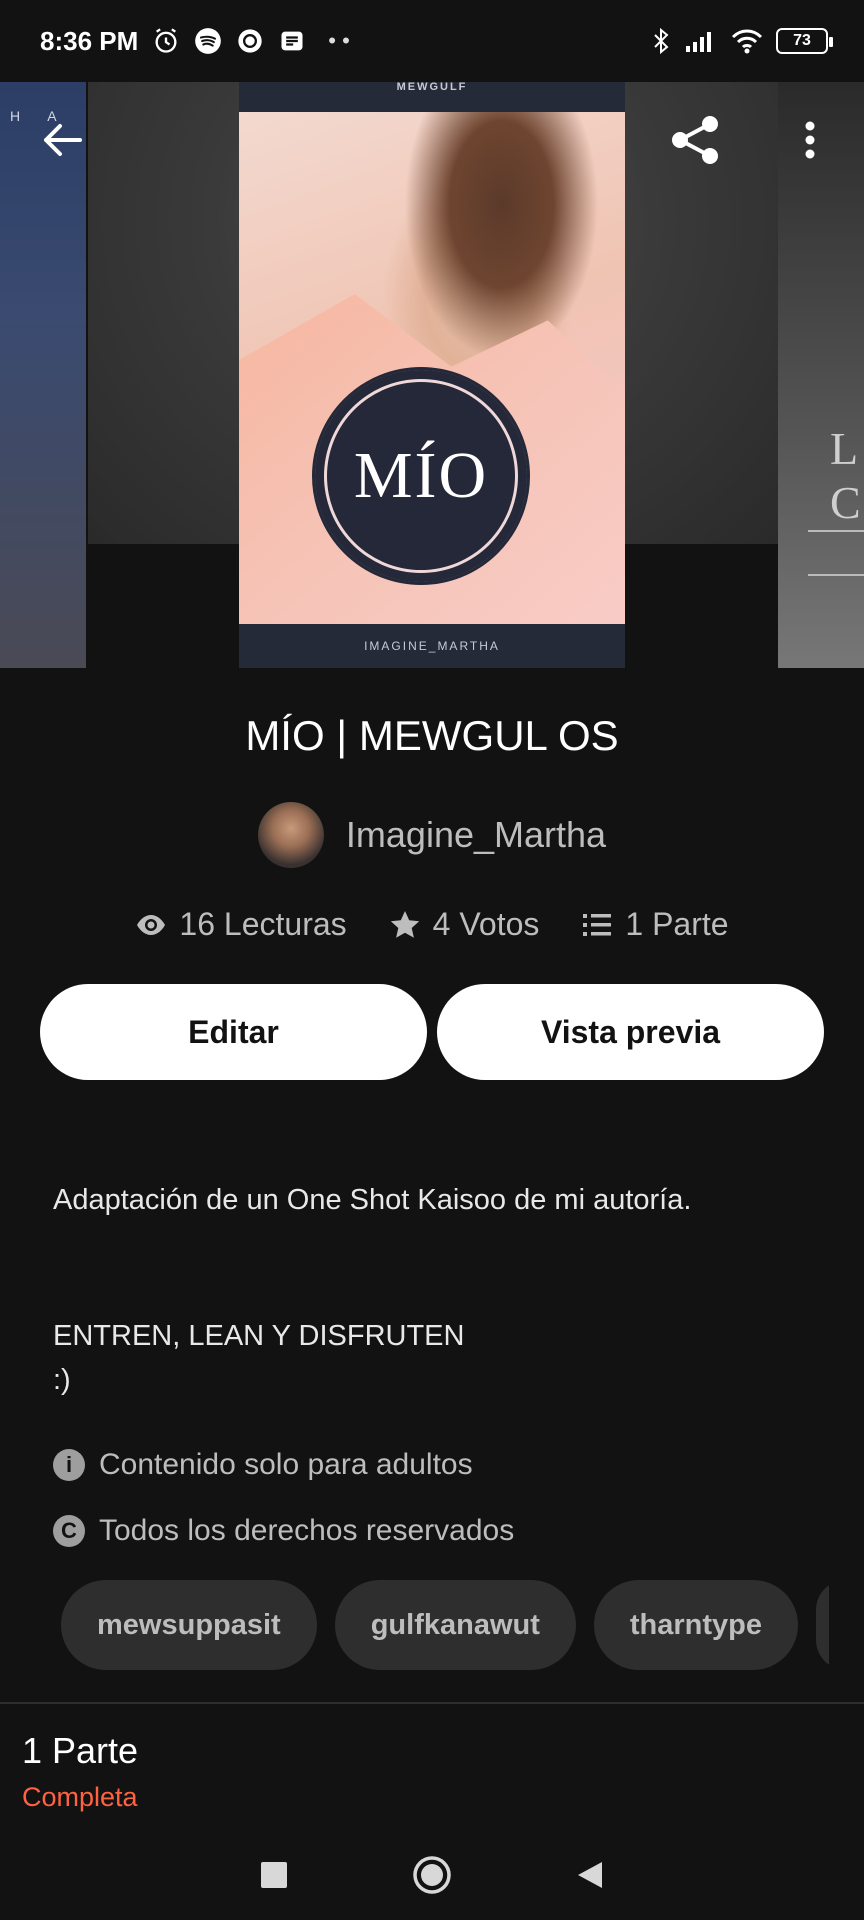  I want to click on reads-stat: 16 Lecturas, so click(241, 924).